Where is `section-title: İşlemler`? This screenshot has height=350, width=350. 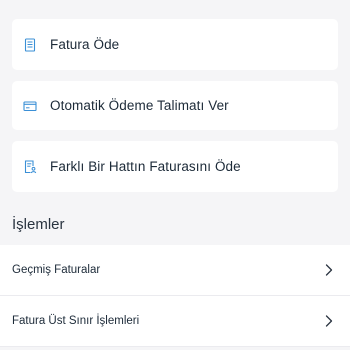
section-title: İşlemler is located at coordinates (38, 224).